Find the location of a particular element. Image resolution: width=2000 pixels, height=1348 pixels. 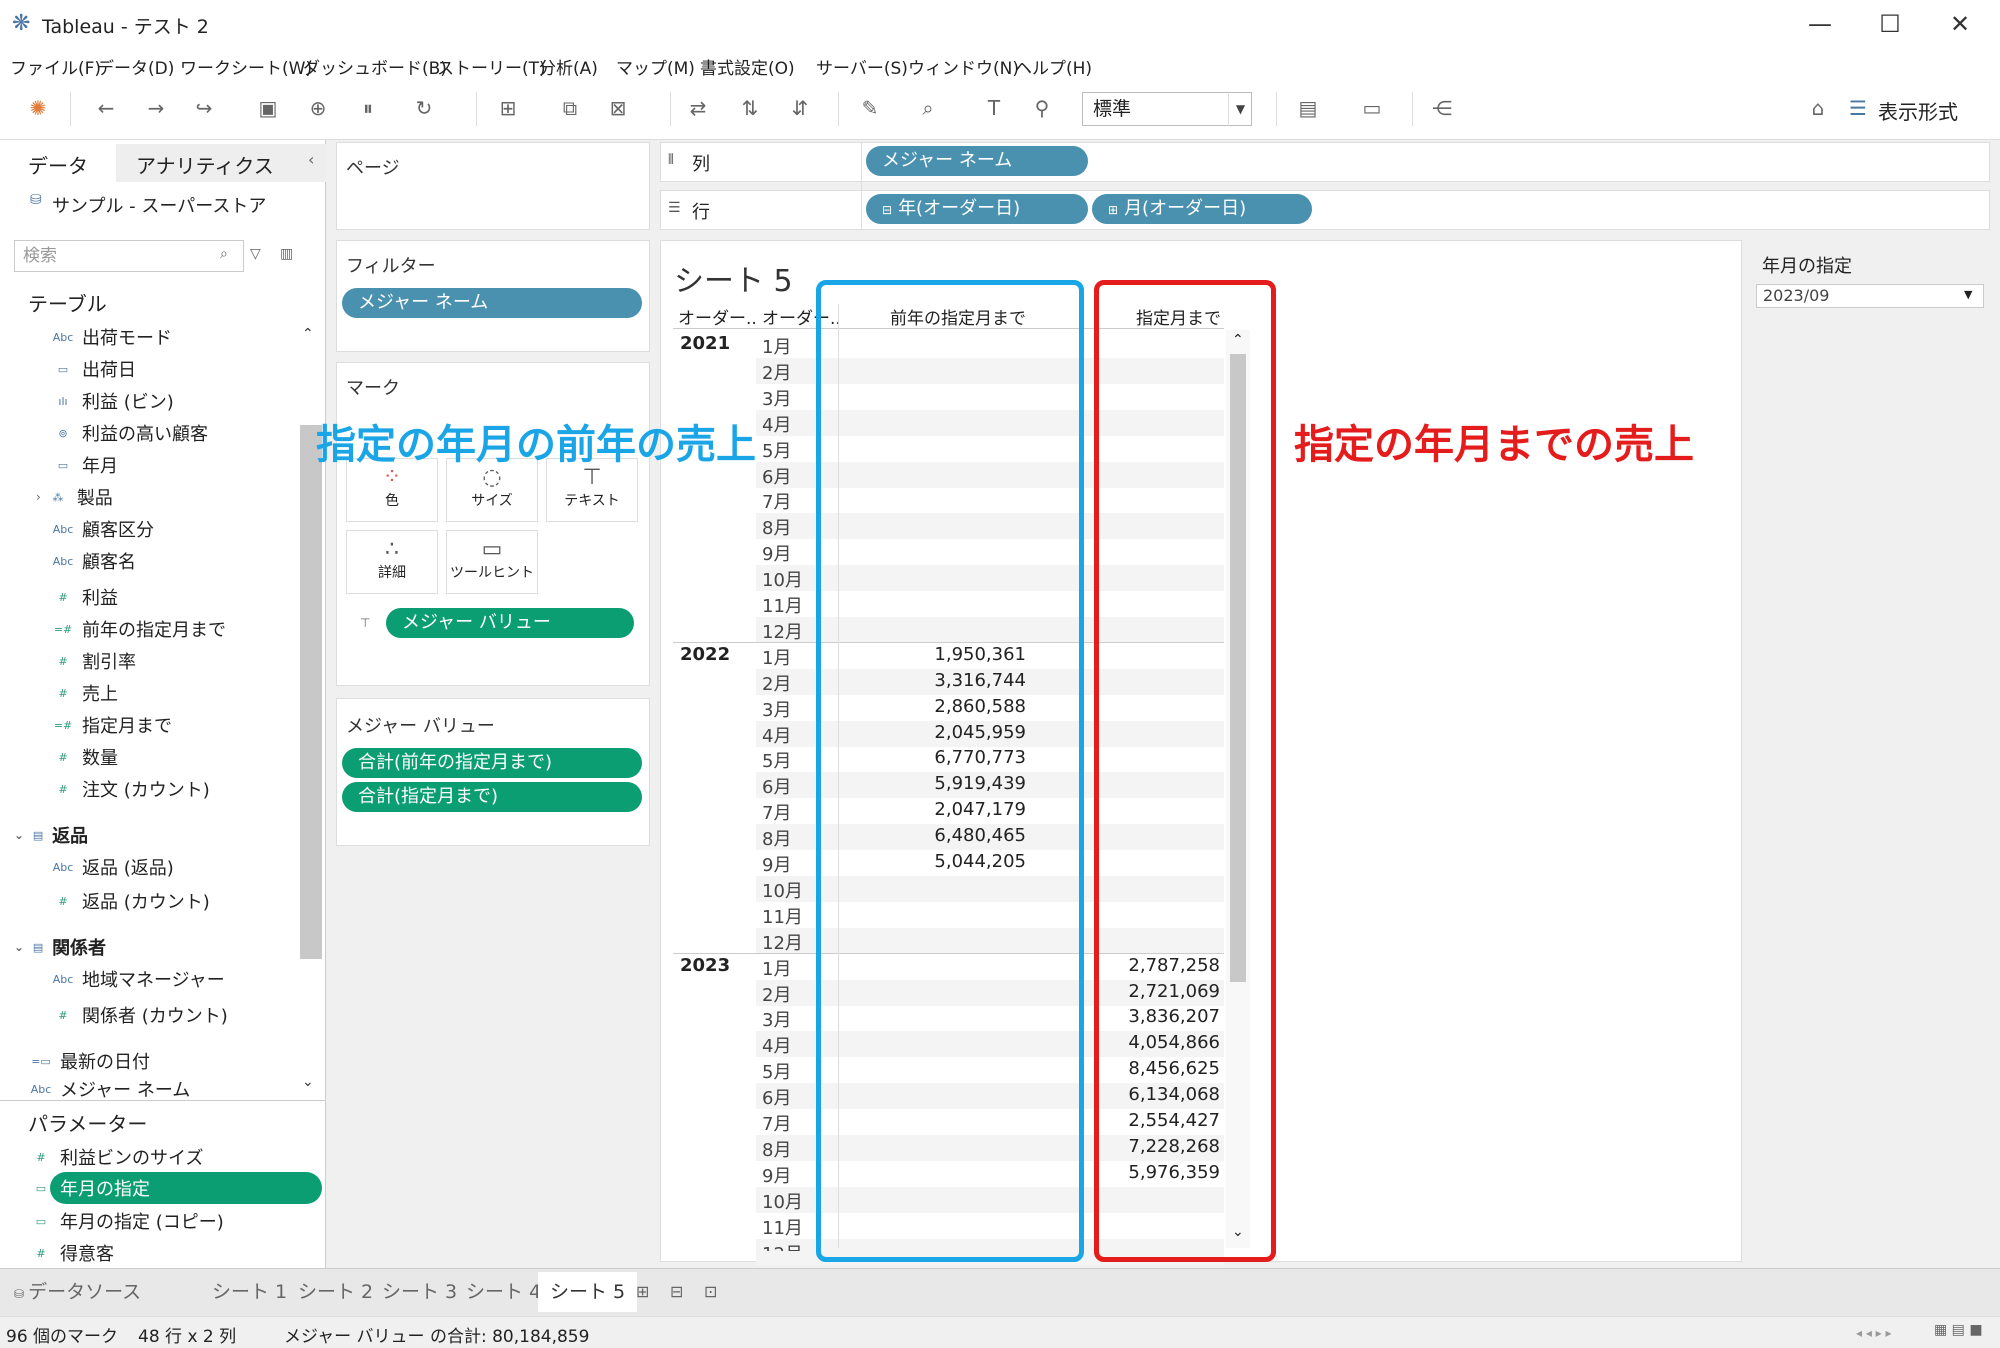

parameter-select: 2023/09 is located at coordinates (1870, 296).